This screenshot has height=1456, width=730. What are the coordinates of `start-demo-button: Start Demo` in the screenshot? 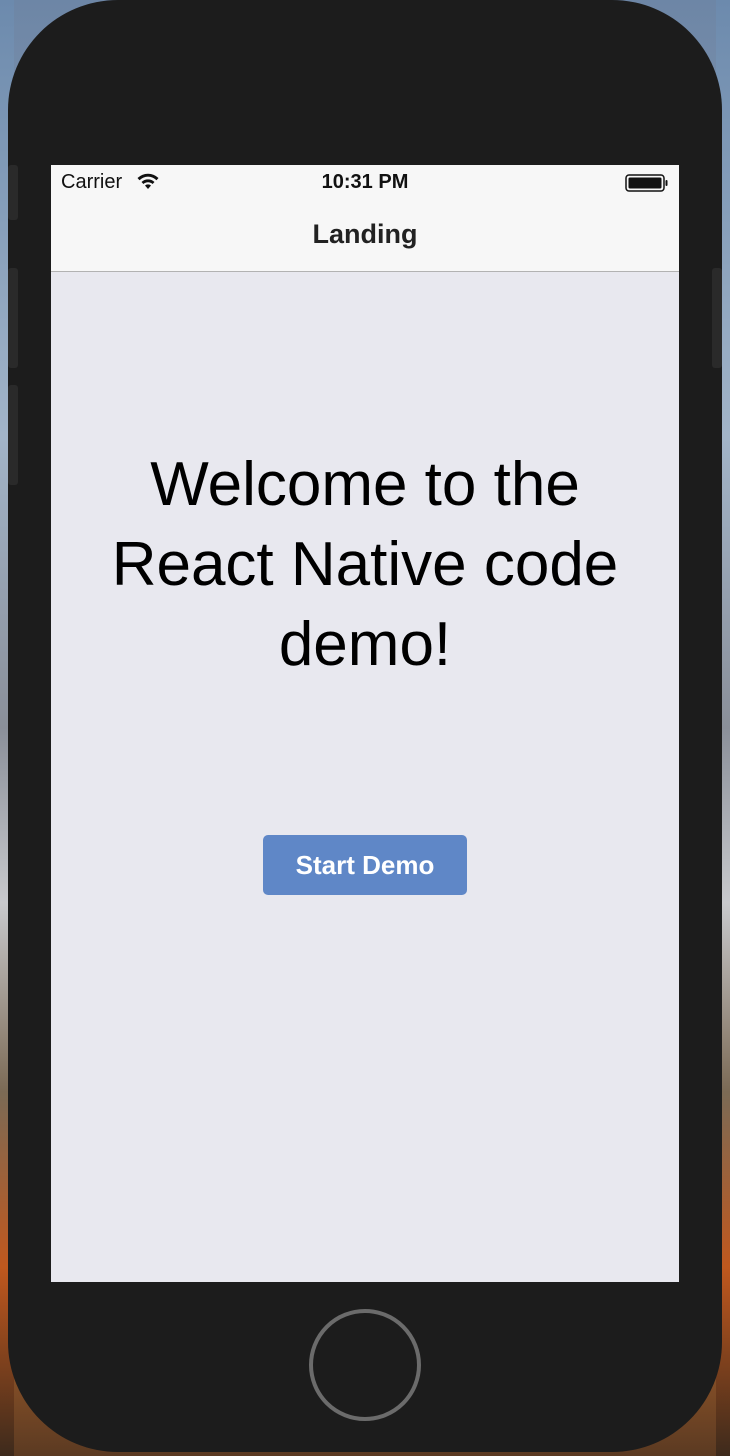 It's located at (365, 865).